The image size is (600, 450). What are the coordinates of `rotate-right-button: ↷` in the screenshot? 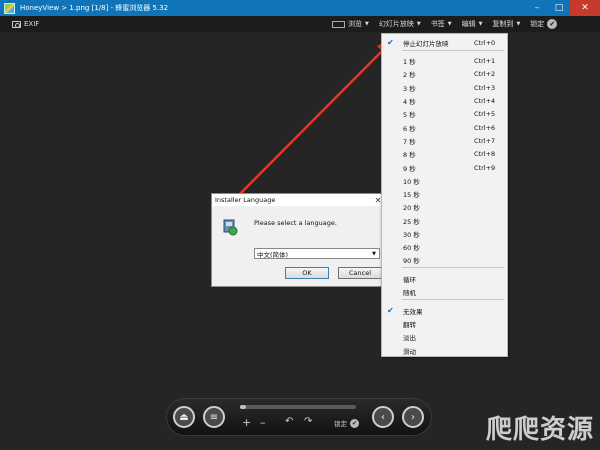 It's located at (308, 421).